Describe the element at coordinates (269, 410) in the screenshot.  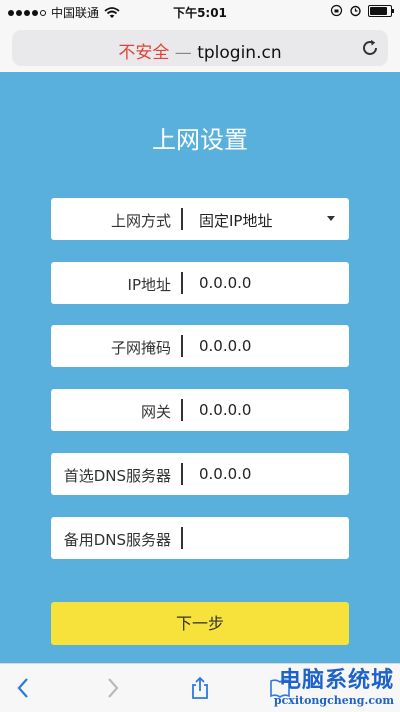
I see `gateway-input` at that location.